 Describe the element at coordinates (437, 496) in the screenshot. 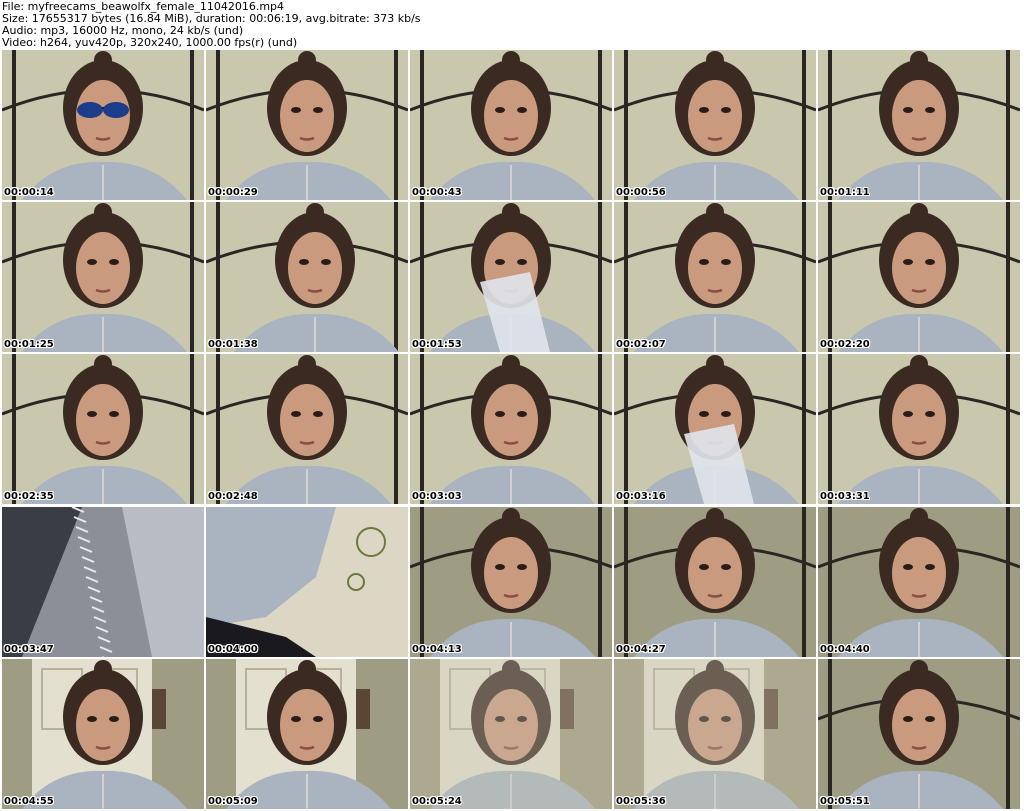

I see `frame-timestamp: 00:03:03` at that location.